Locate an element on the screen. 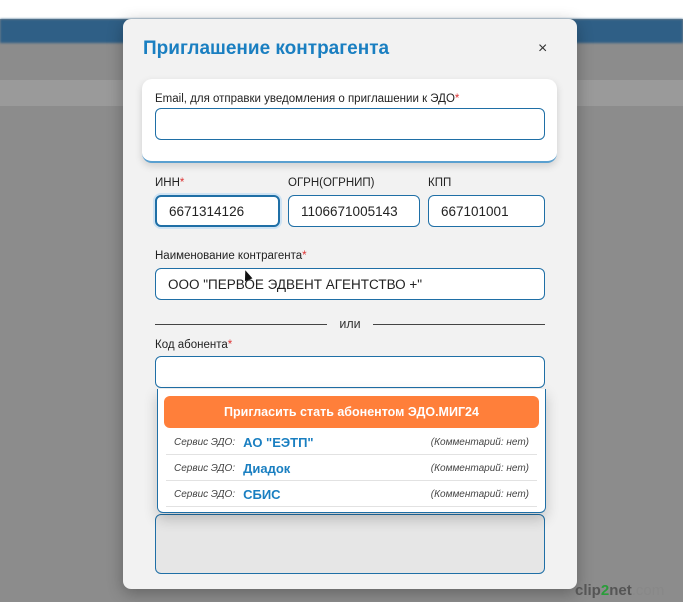 The width and height of the screenshot is (683, 602). or-label: или is located at coordinates (350, 324).